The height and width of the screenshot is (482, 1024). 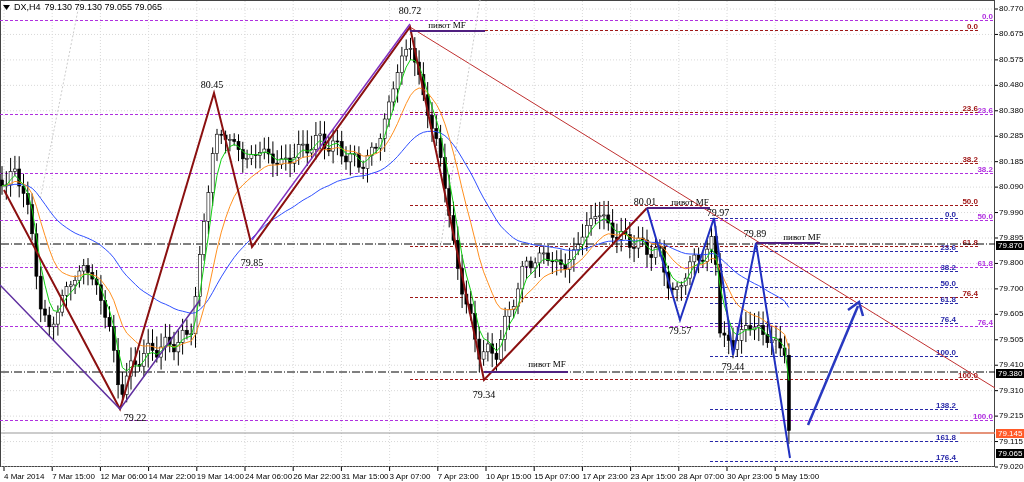 What do you see at coordinates (1011, 110) in the screenshot?
I see `price-axis-label: 80.380` at bounding box center [1011, 110].